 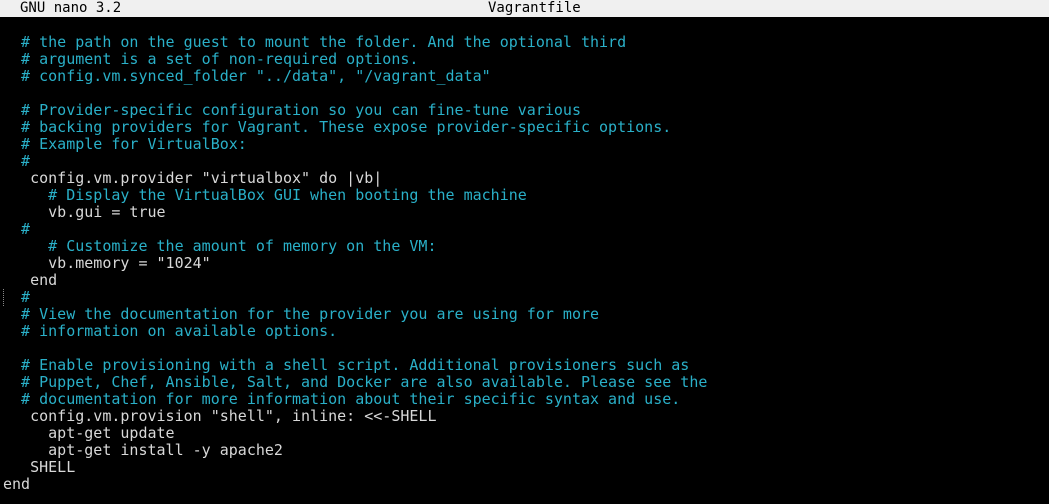 I want to click on editor-line: SHELL, so click(x=523, y=467).